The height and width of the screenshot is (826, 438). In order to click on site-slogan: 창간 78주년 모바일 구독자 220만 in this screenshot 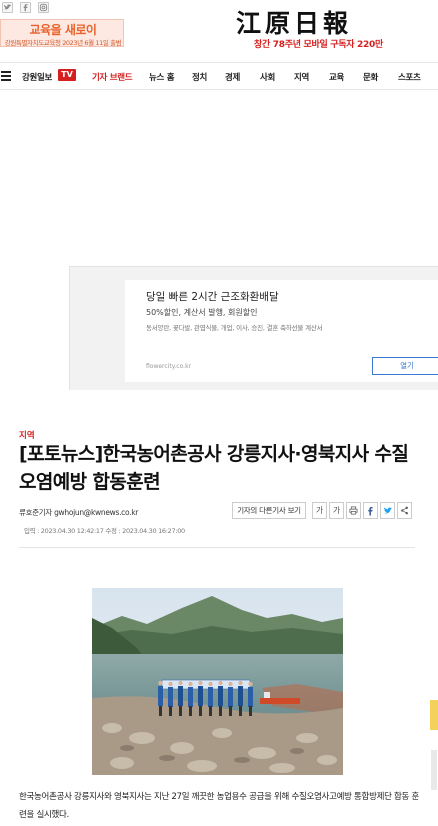, I will do `click(318, 45)`.